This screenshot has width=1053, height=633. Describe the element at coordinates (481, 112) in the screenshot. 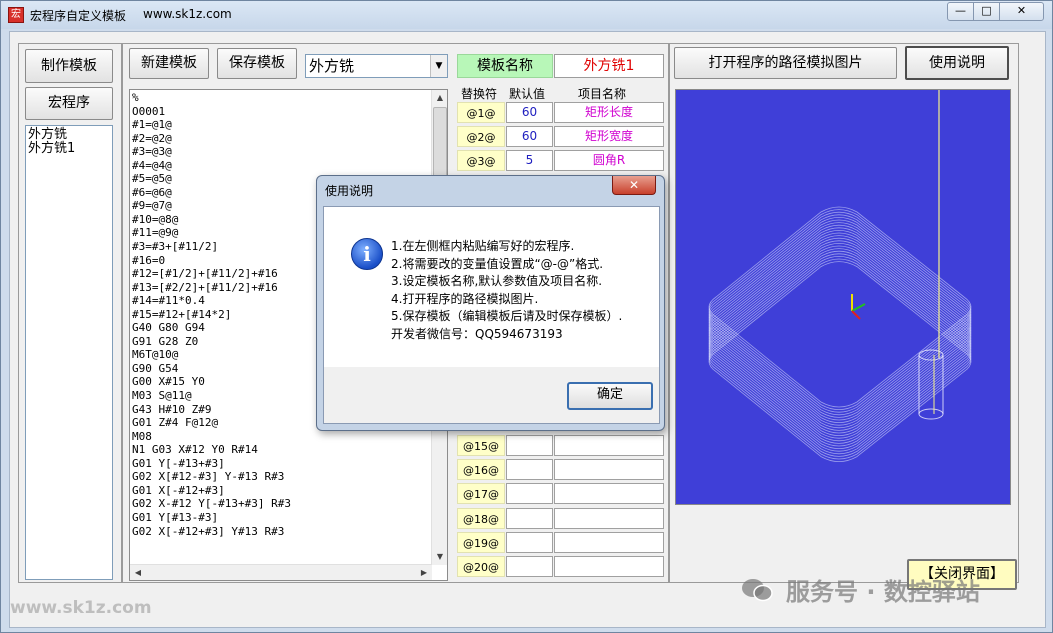

I see `param-tag: @1@` at that location.